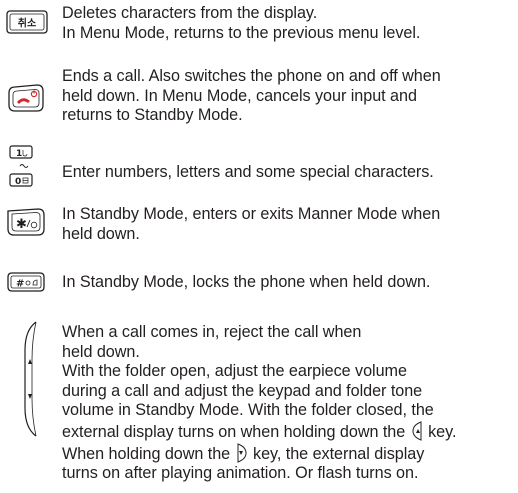 This screenshot has height=493, width=518. What do you see at coordinates (242, 452) in the screenshot?
I see `volume-down-key-icon` at bounding box center [242, 452].